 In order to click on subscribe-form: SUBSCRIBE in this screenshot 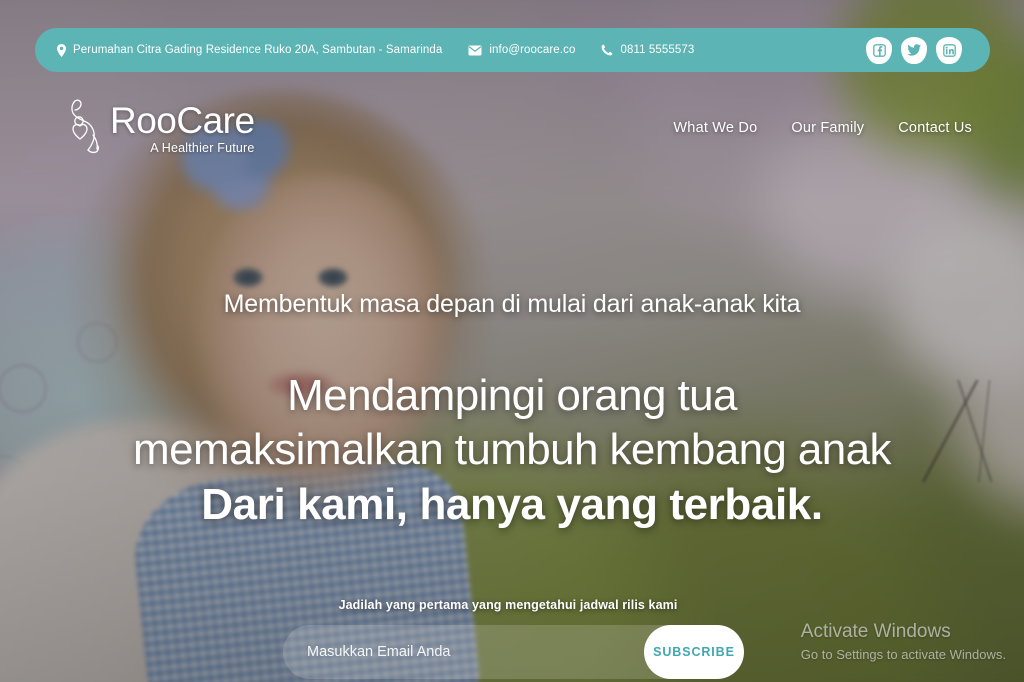, I will do `click(513, 652)`.